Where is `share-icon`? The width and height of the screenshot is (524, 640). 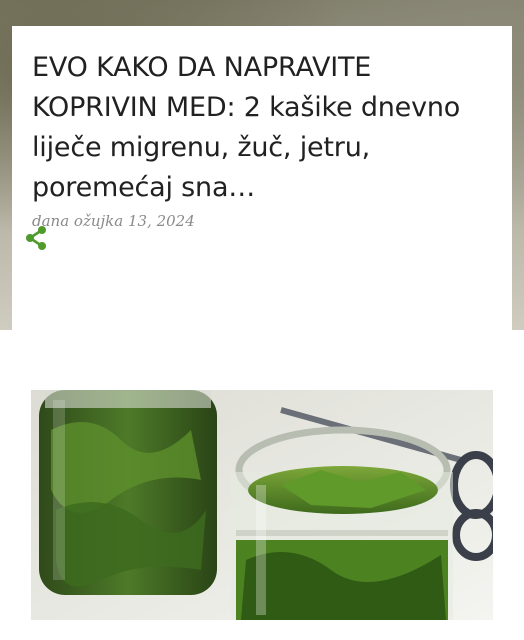
share-icon is located at coordinates (36, 238).